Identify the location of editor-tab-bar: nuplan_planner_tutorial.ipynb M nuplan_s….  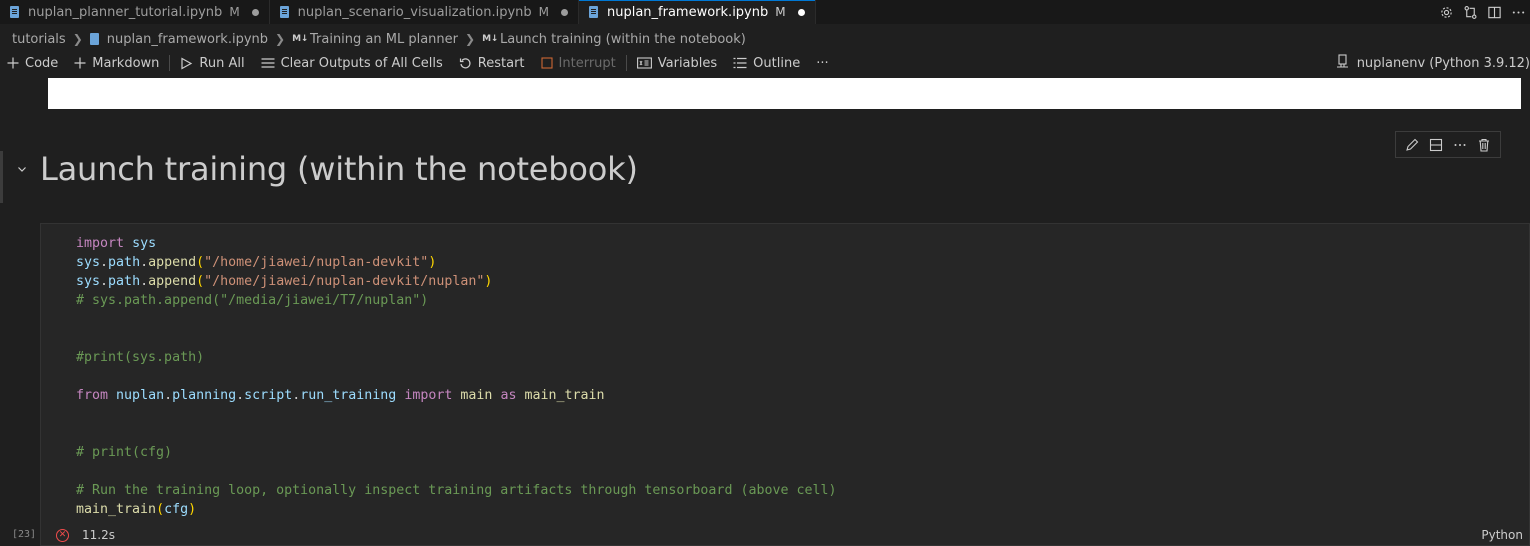
(765, 12).